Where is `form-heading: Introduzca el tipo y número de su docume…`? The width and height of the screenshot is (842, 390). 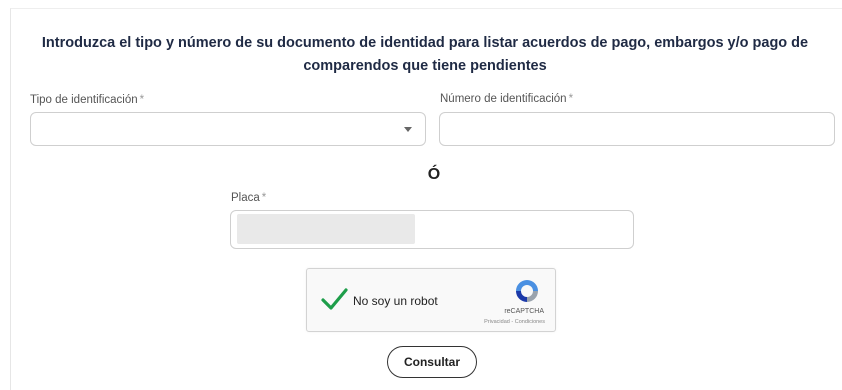
form-heading: Introduzca el tipo y número de su docume… is located at coordinates (425, 54).